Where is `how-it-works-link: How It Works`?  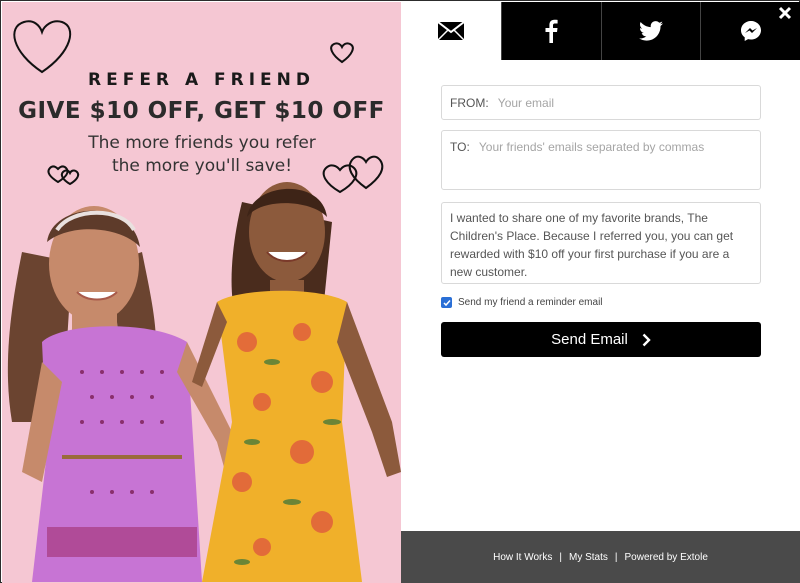
how-it-works-link: How It Works is located at coordinates (522, 557).